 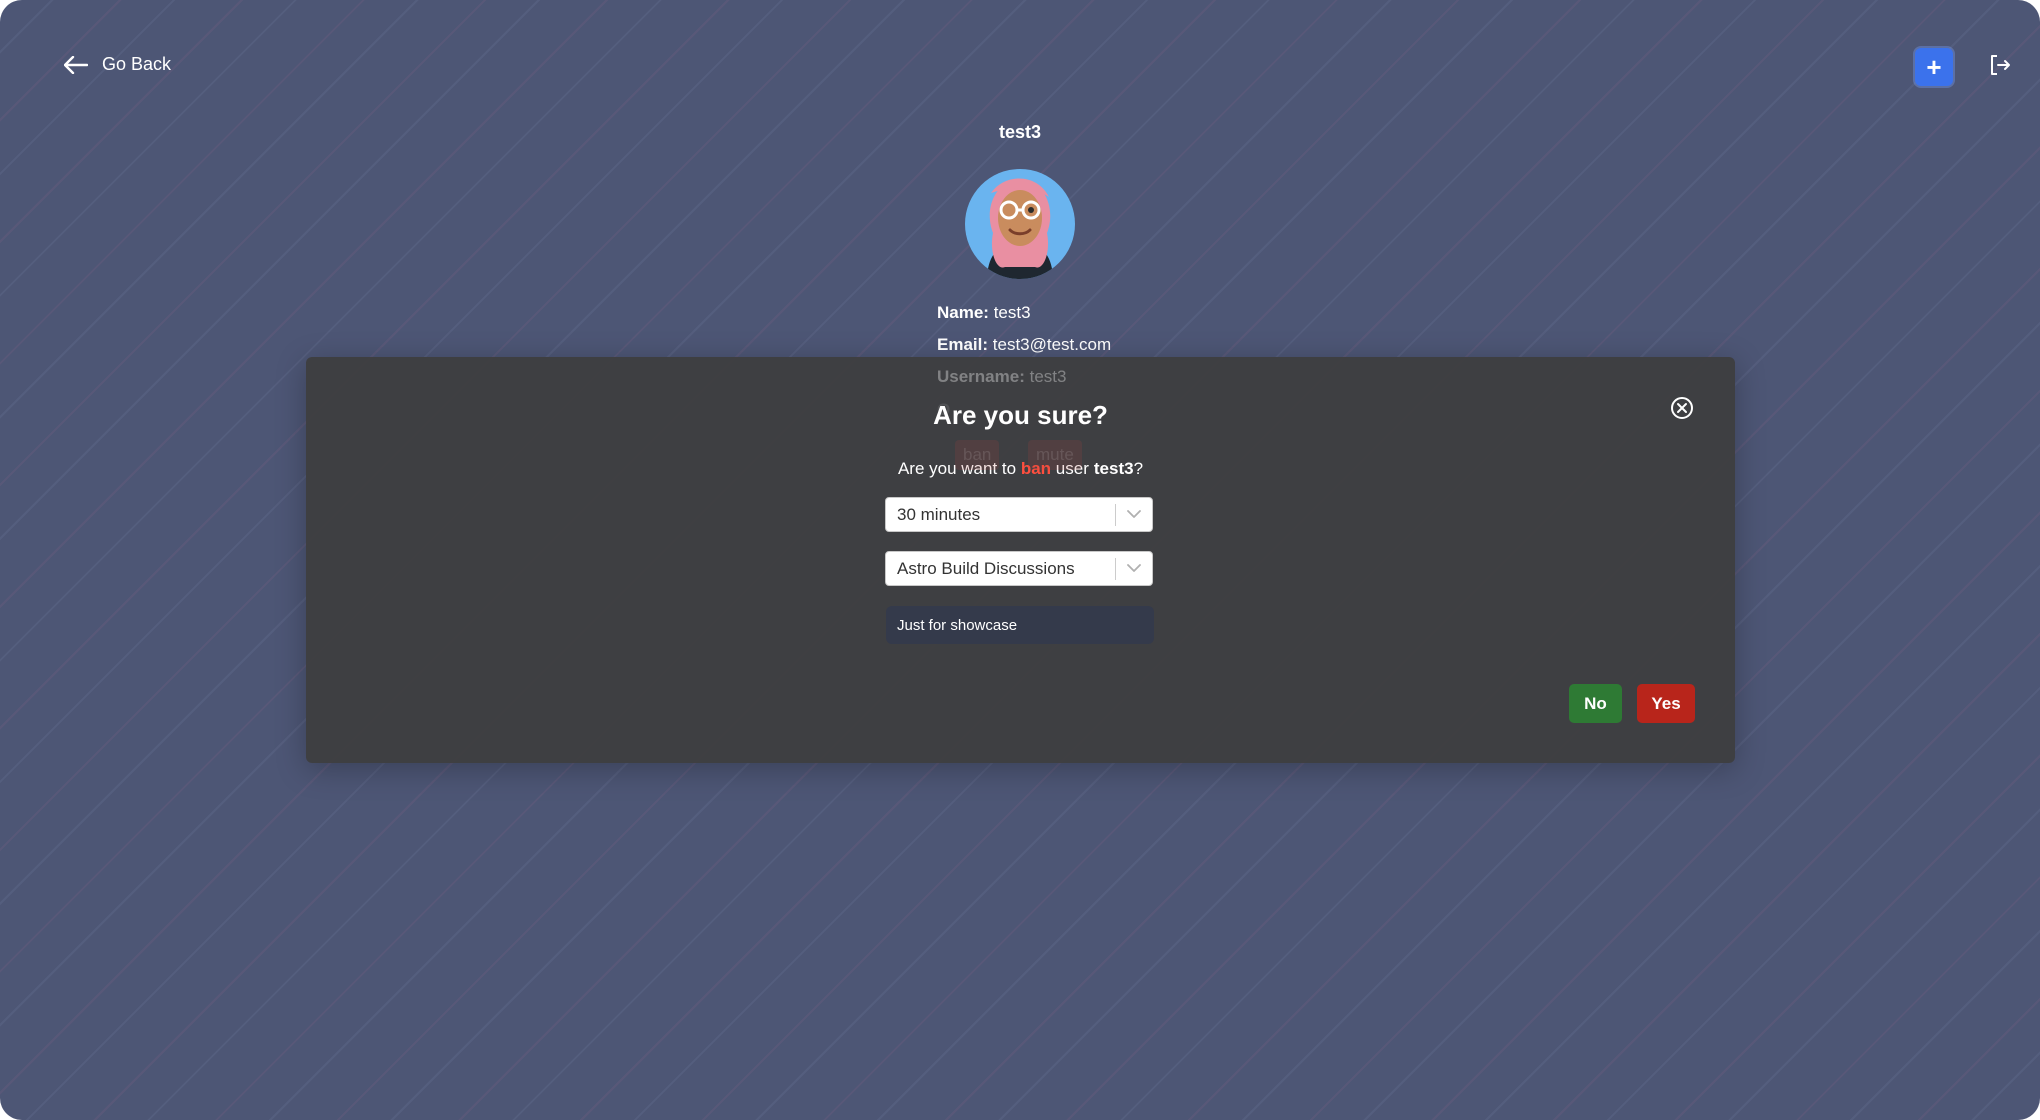 I want to click on plus-icon: +, so click(x=1934, y=67).